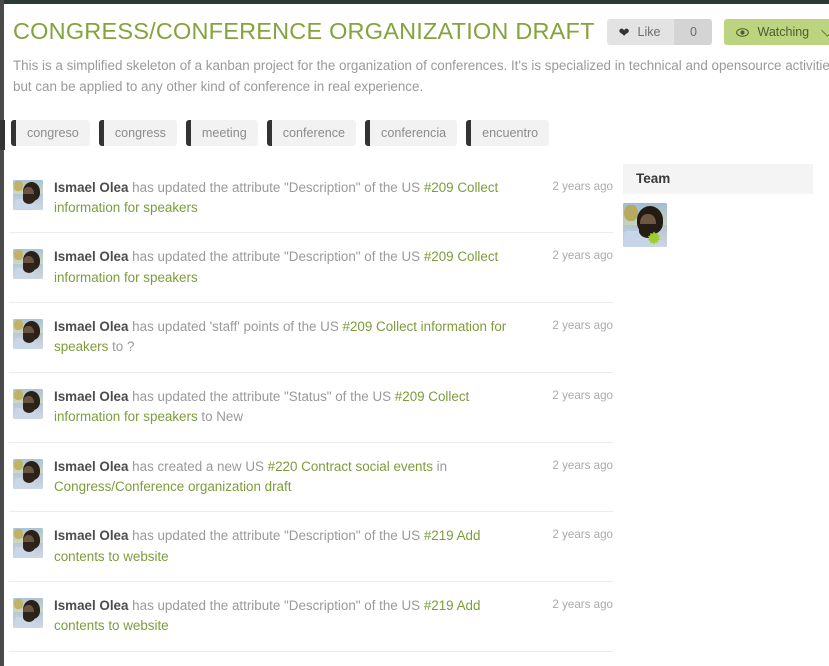  What do you see at coordinates (718, 220) in the screenshot?
I see `team-member-list` at bounding box center [718, 220].